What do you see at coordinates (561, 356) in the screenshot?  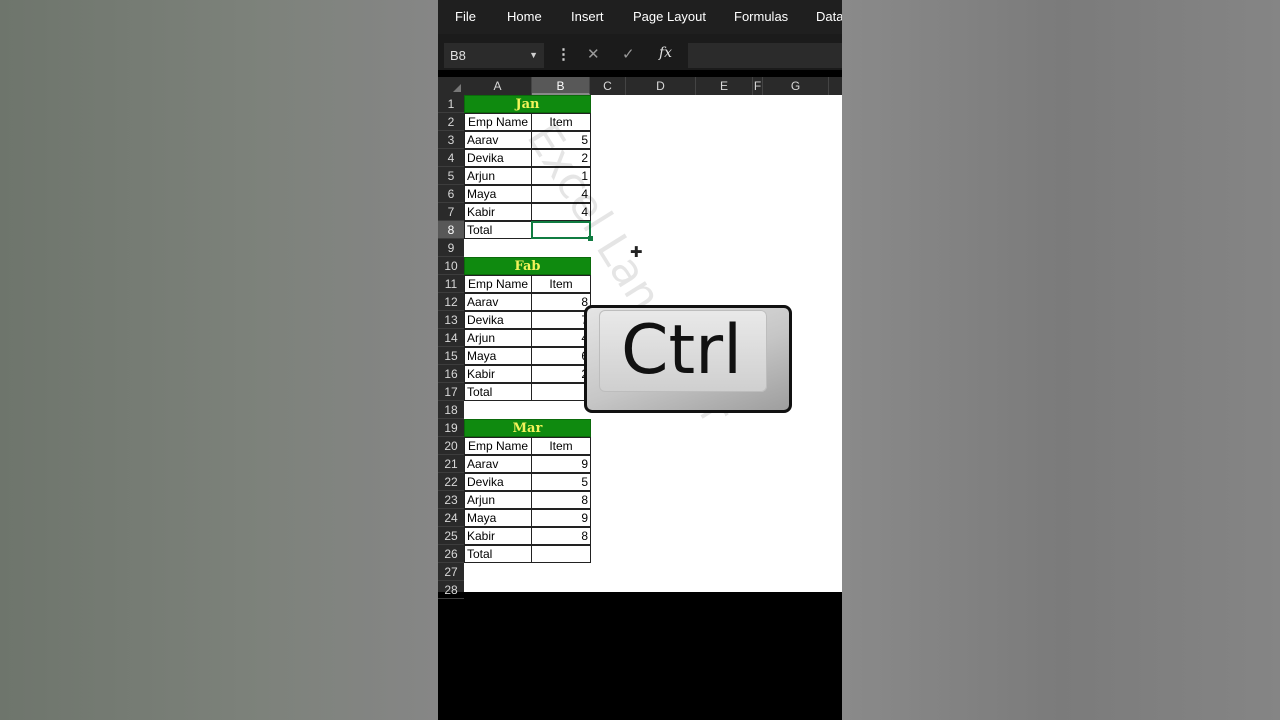 I see `item-value-cell: 6` at bounding box center [561, 356].